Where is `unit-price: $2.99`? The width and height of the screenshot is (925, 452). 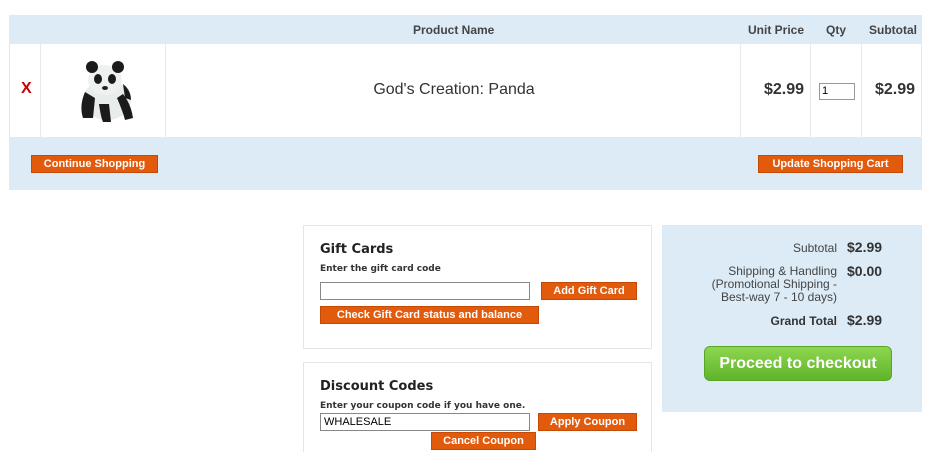 unit-price: $2.99 is located at coordinates (784, 89).